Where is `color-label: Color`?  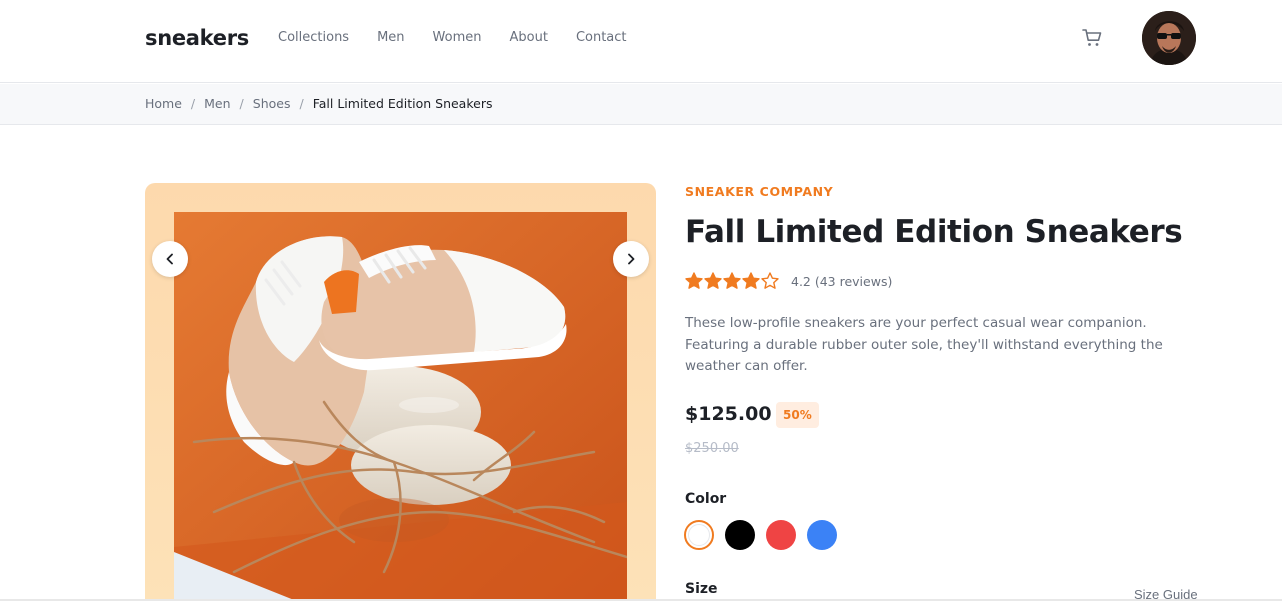
color-label: Color is located at coordinates (706, 499).